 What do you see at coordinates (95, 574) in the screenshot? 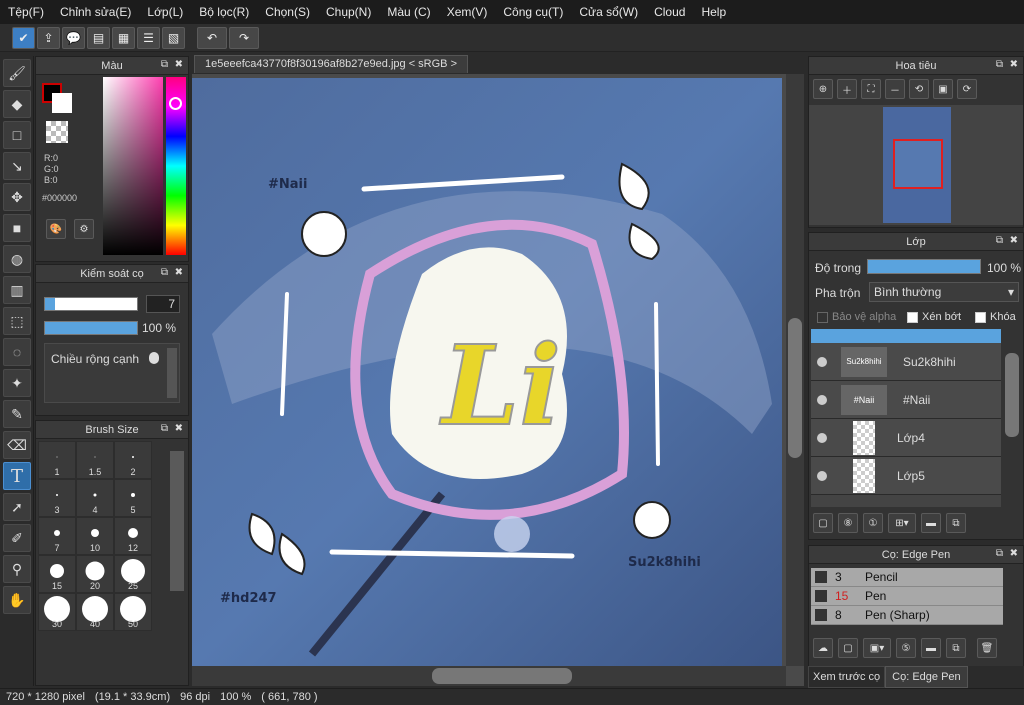
I see `brush-size-cell: 20` at bounding box center [95, 574].